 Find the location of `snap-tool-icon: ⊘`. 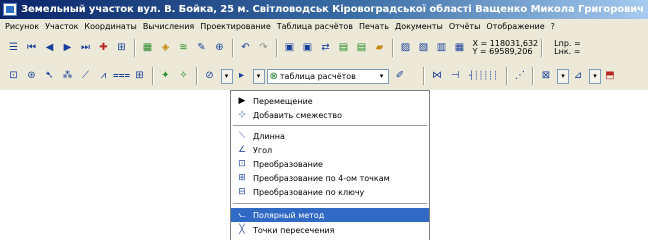

snap-tool-icon: ⊘ is located at coordinates (209, 76).